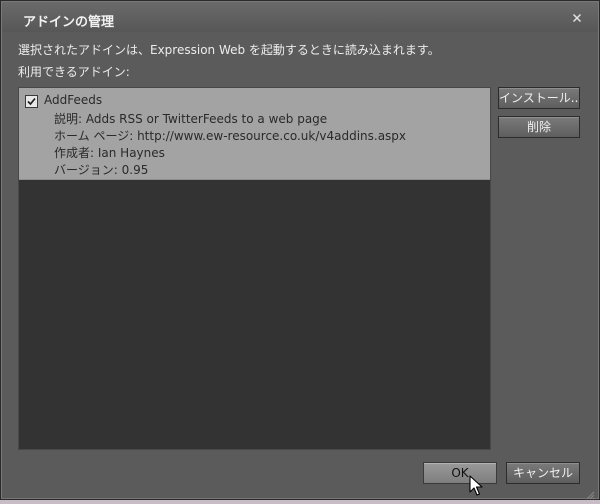 The width and height of the screenshot is (600, 504). Describe the element at coordinates (460, 473) in the screenshot. I see `ok-button: OK` at that location.